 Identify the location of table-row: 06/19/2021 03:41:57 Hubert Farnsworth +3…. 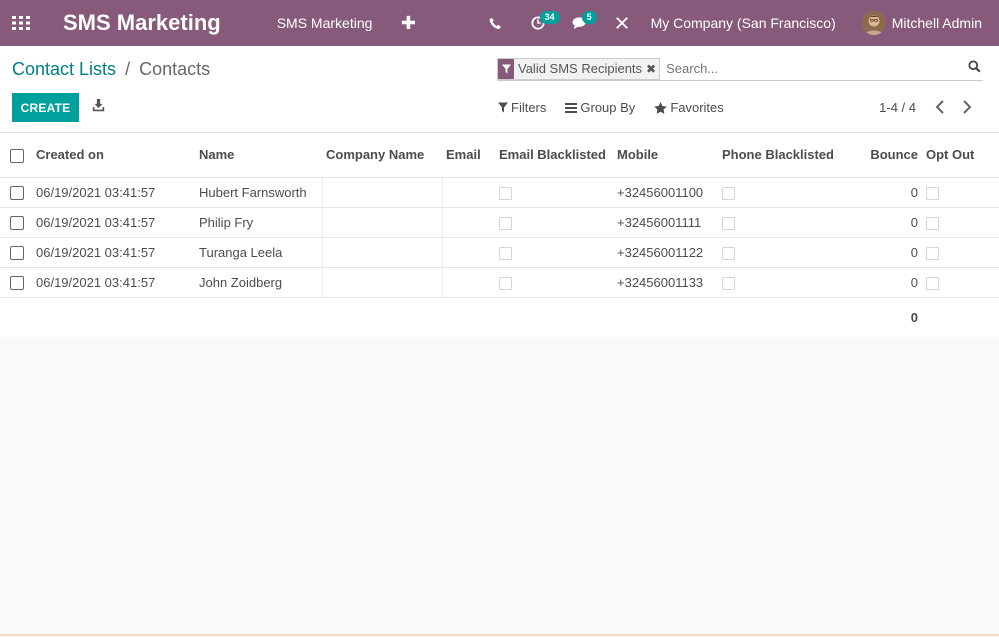
(499, 192).